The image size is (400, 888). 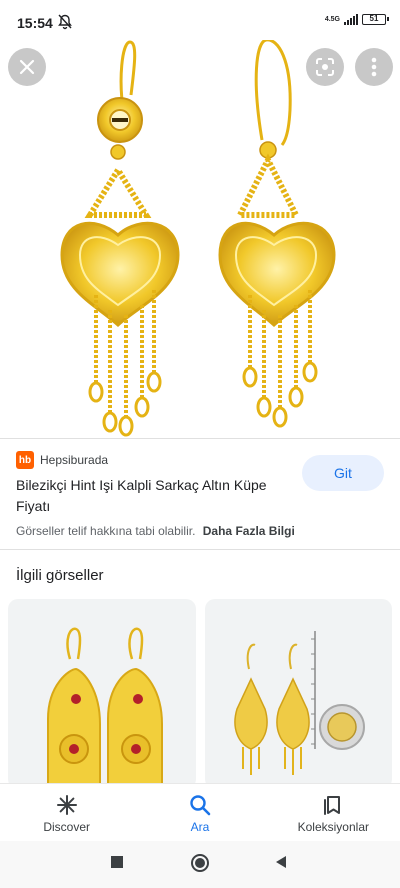 What do you see at coordinates (25, 460) in the screenshot?
I see `source-logo: hb` at bounding box center [25, 460].